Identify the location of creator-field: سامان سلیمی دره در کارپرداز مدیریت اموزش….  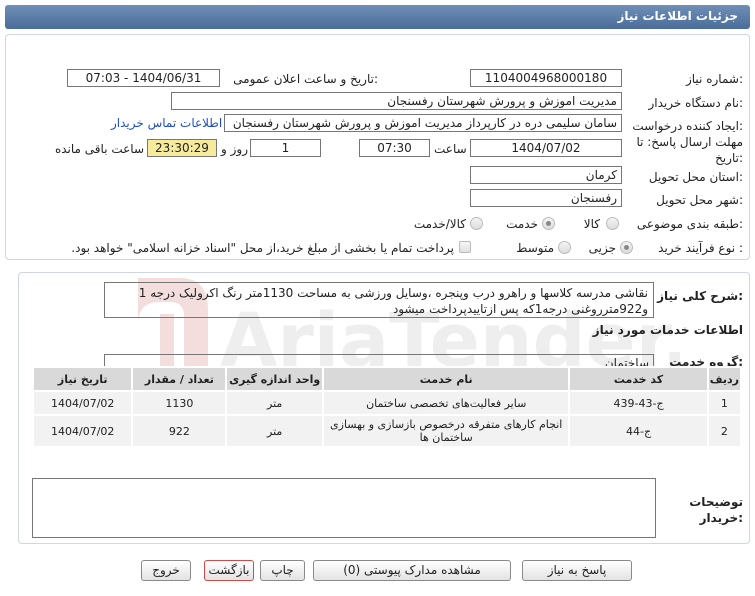
(423, 123).